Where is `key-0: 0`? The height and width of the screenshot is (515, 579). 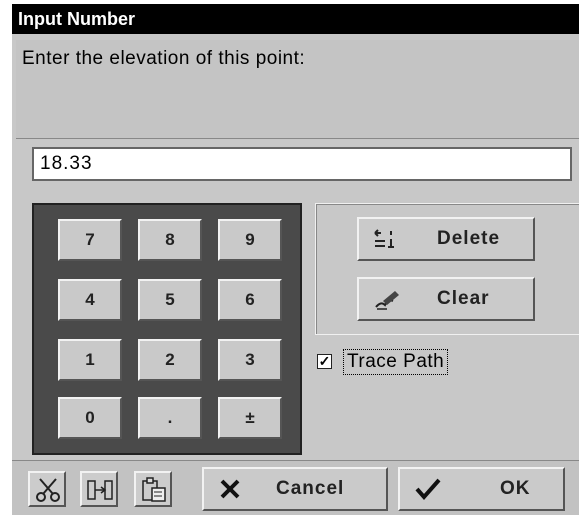 key-0: 0 is located at coordinates (90, 418).